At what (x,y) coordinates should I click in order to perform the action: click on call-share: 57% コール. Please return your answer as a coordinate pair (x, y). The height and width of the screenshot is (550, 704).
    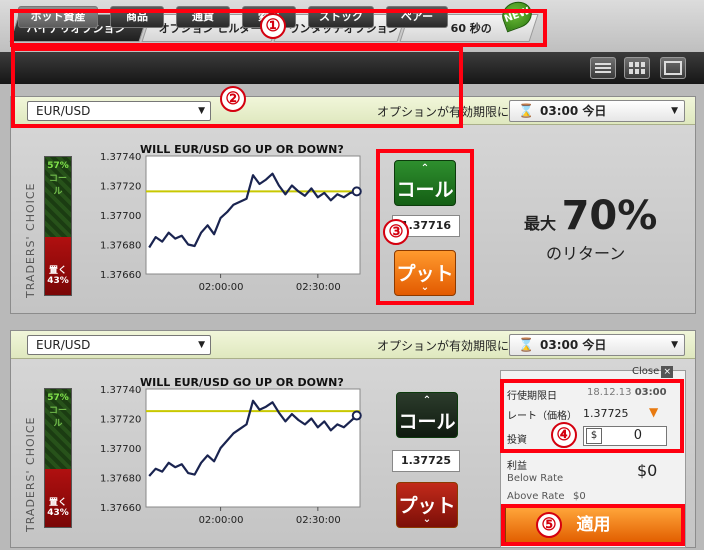
    Looking at the image, I should click on (58, 197).